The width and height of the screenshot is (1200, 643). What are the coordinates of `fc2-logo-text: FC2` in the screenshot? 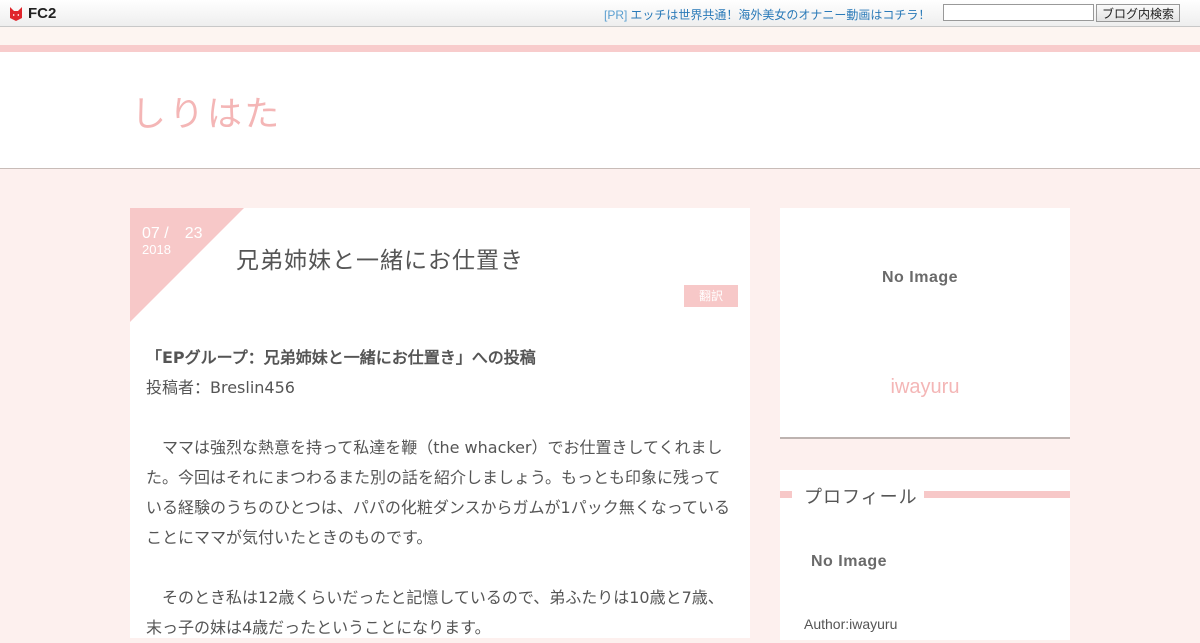 It's located at (42, 13).